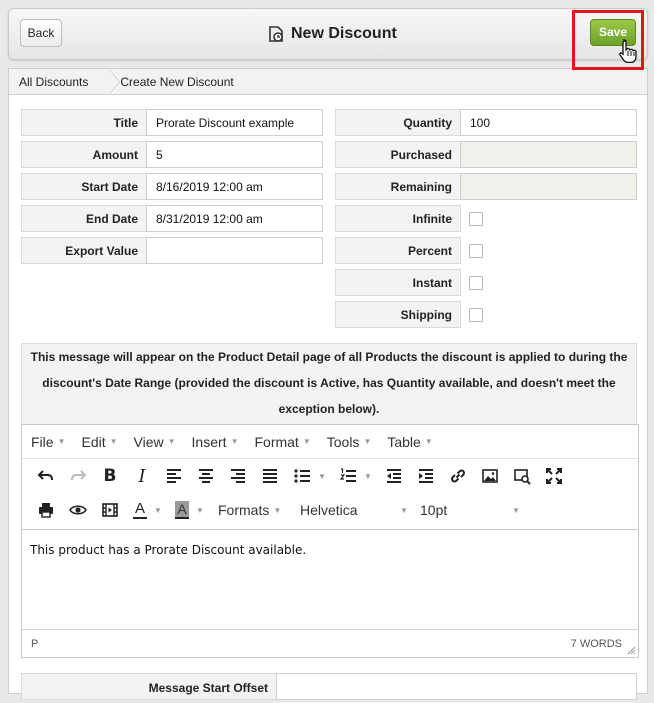  I want to click on remaining-label: Remaining, so click(398, 186).